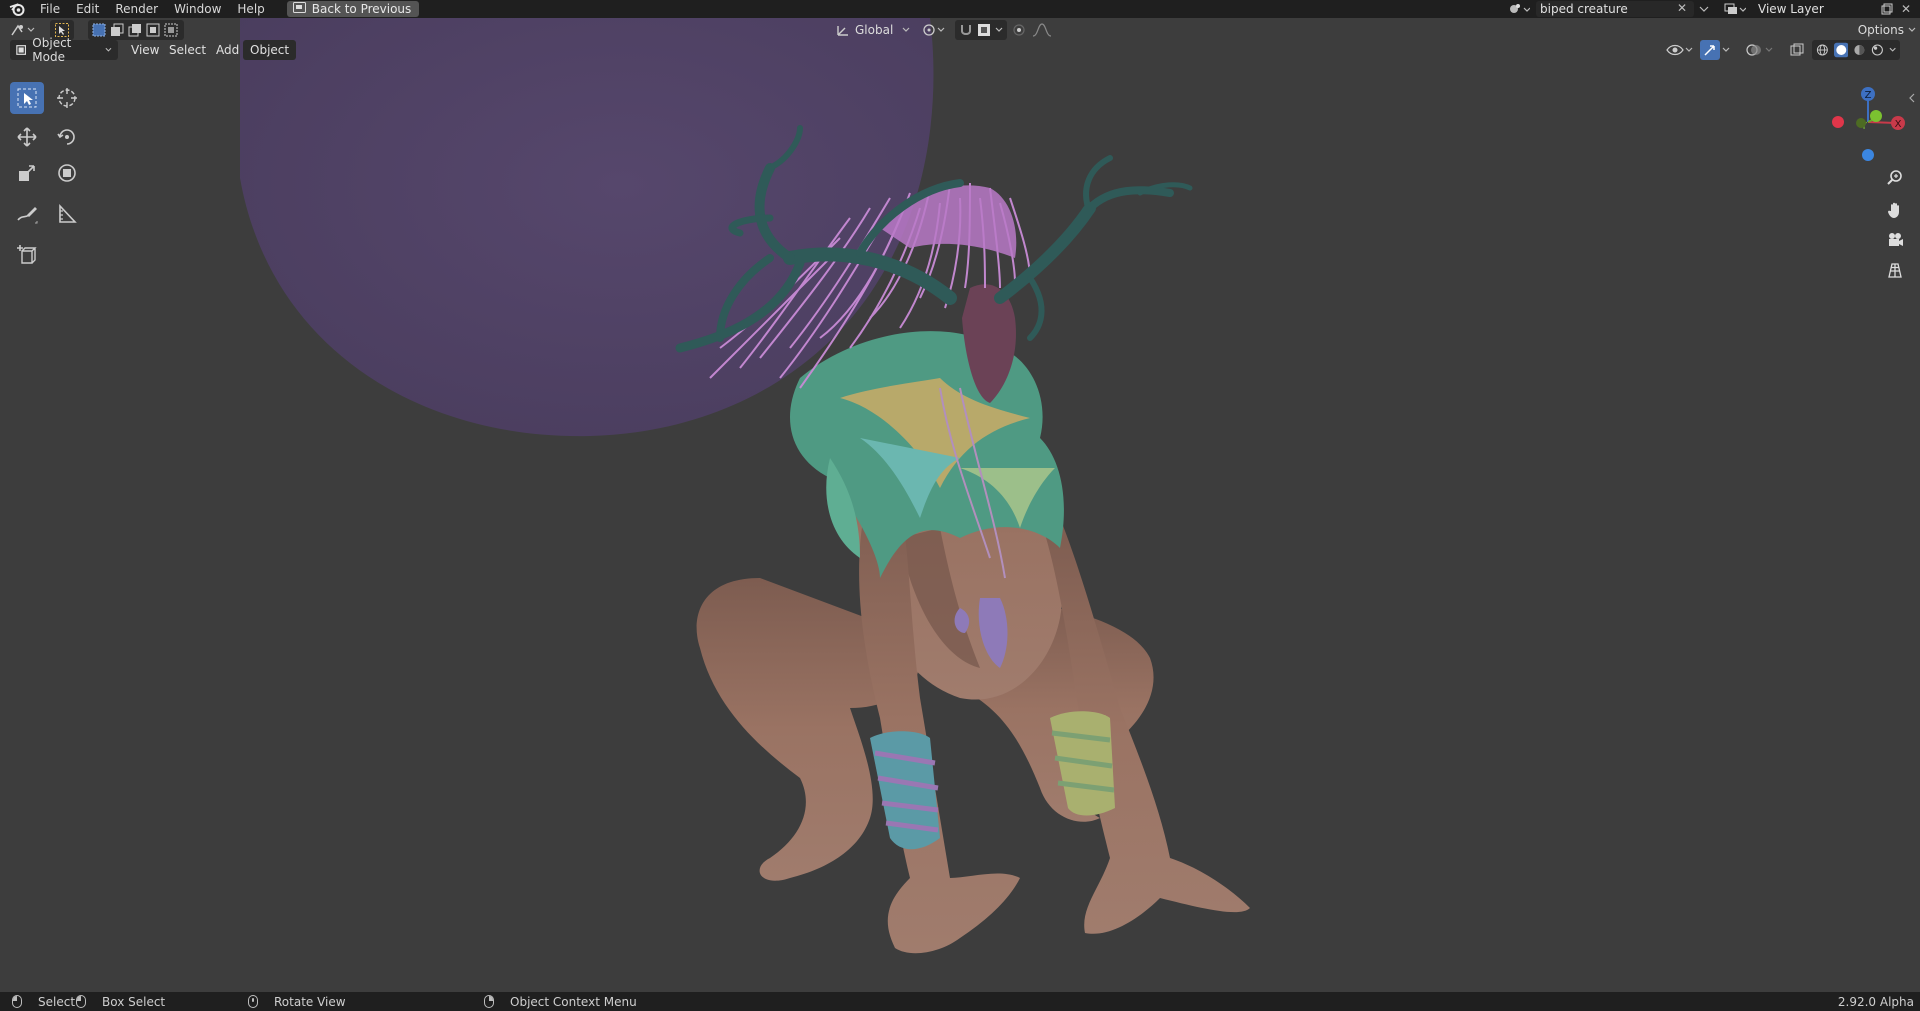 Image resolution: width=1920 pixels, height=1011 pixels. I want to click on zoom-view-button, so click(1895, 178).